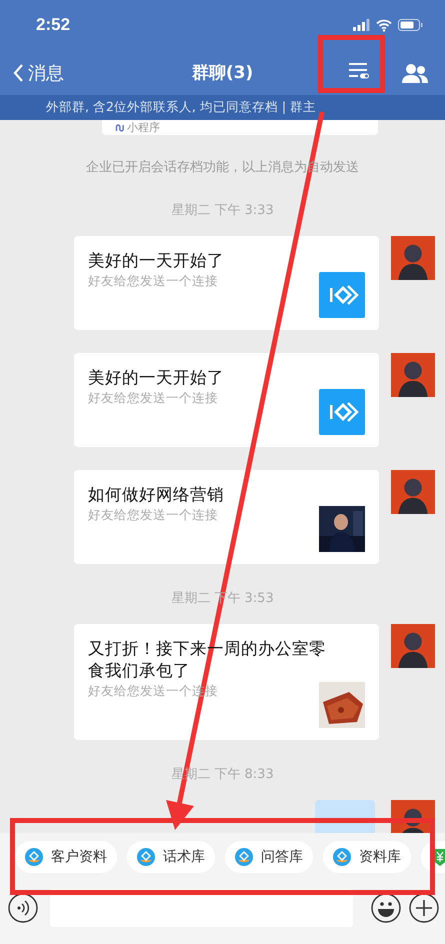  What do you see at coordinates (171, 856) in the screenshot?
I see `toolbar-chip: 话术库` at bounding box center [171, 856].